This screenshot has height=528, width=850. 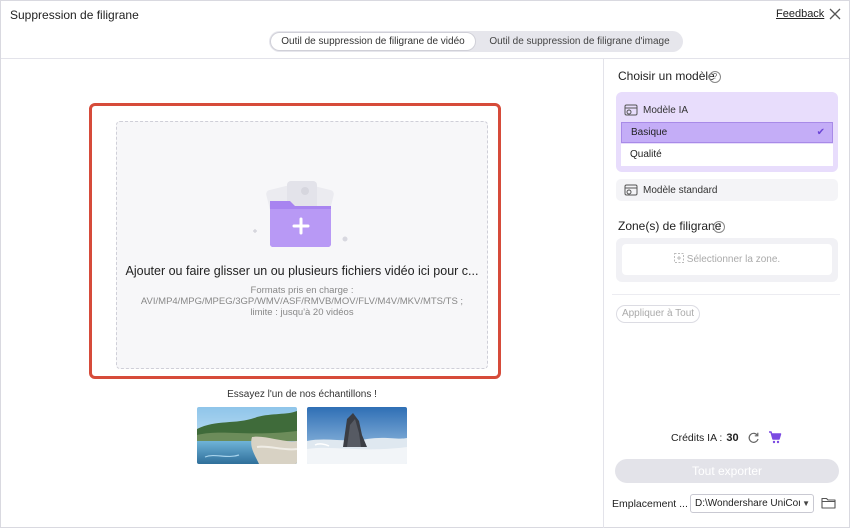 I want to click on zones-section-title: Zone(s) de filigrane, so click(x=670, y=226).